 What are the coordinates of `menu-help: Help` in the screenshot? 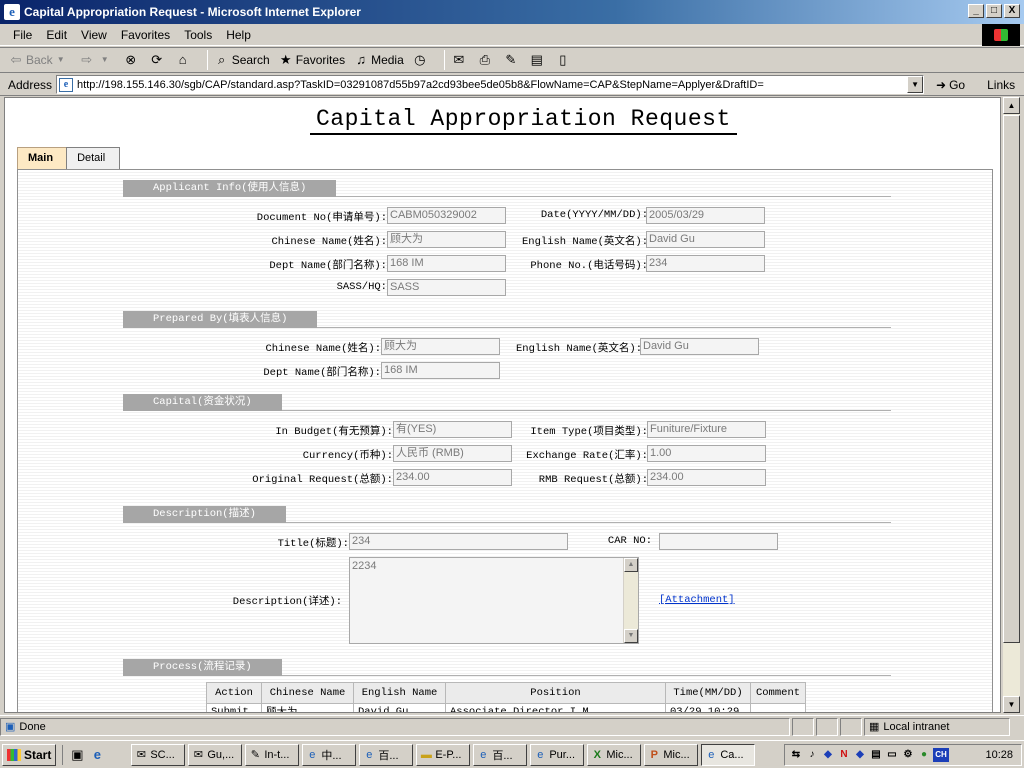 It's located at (238, 35).